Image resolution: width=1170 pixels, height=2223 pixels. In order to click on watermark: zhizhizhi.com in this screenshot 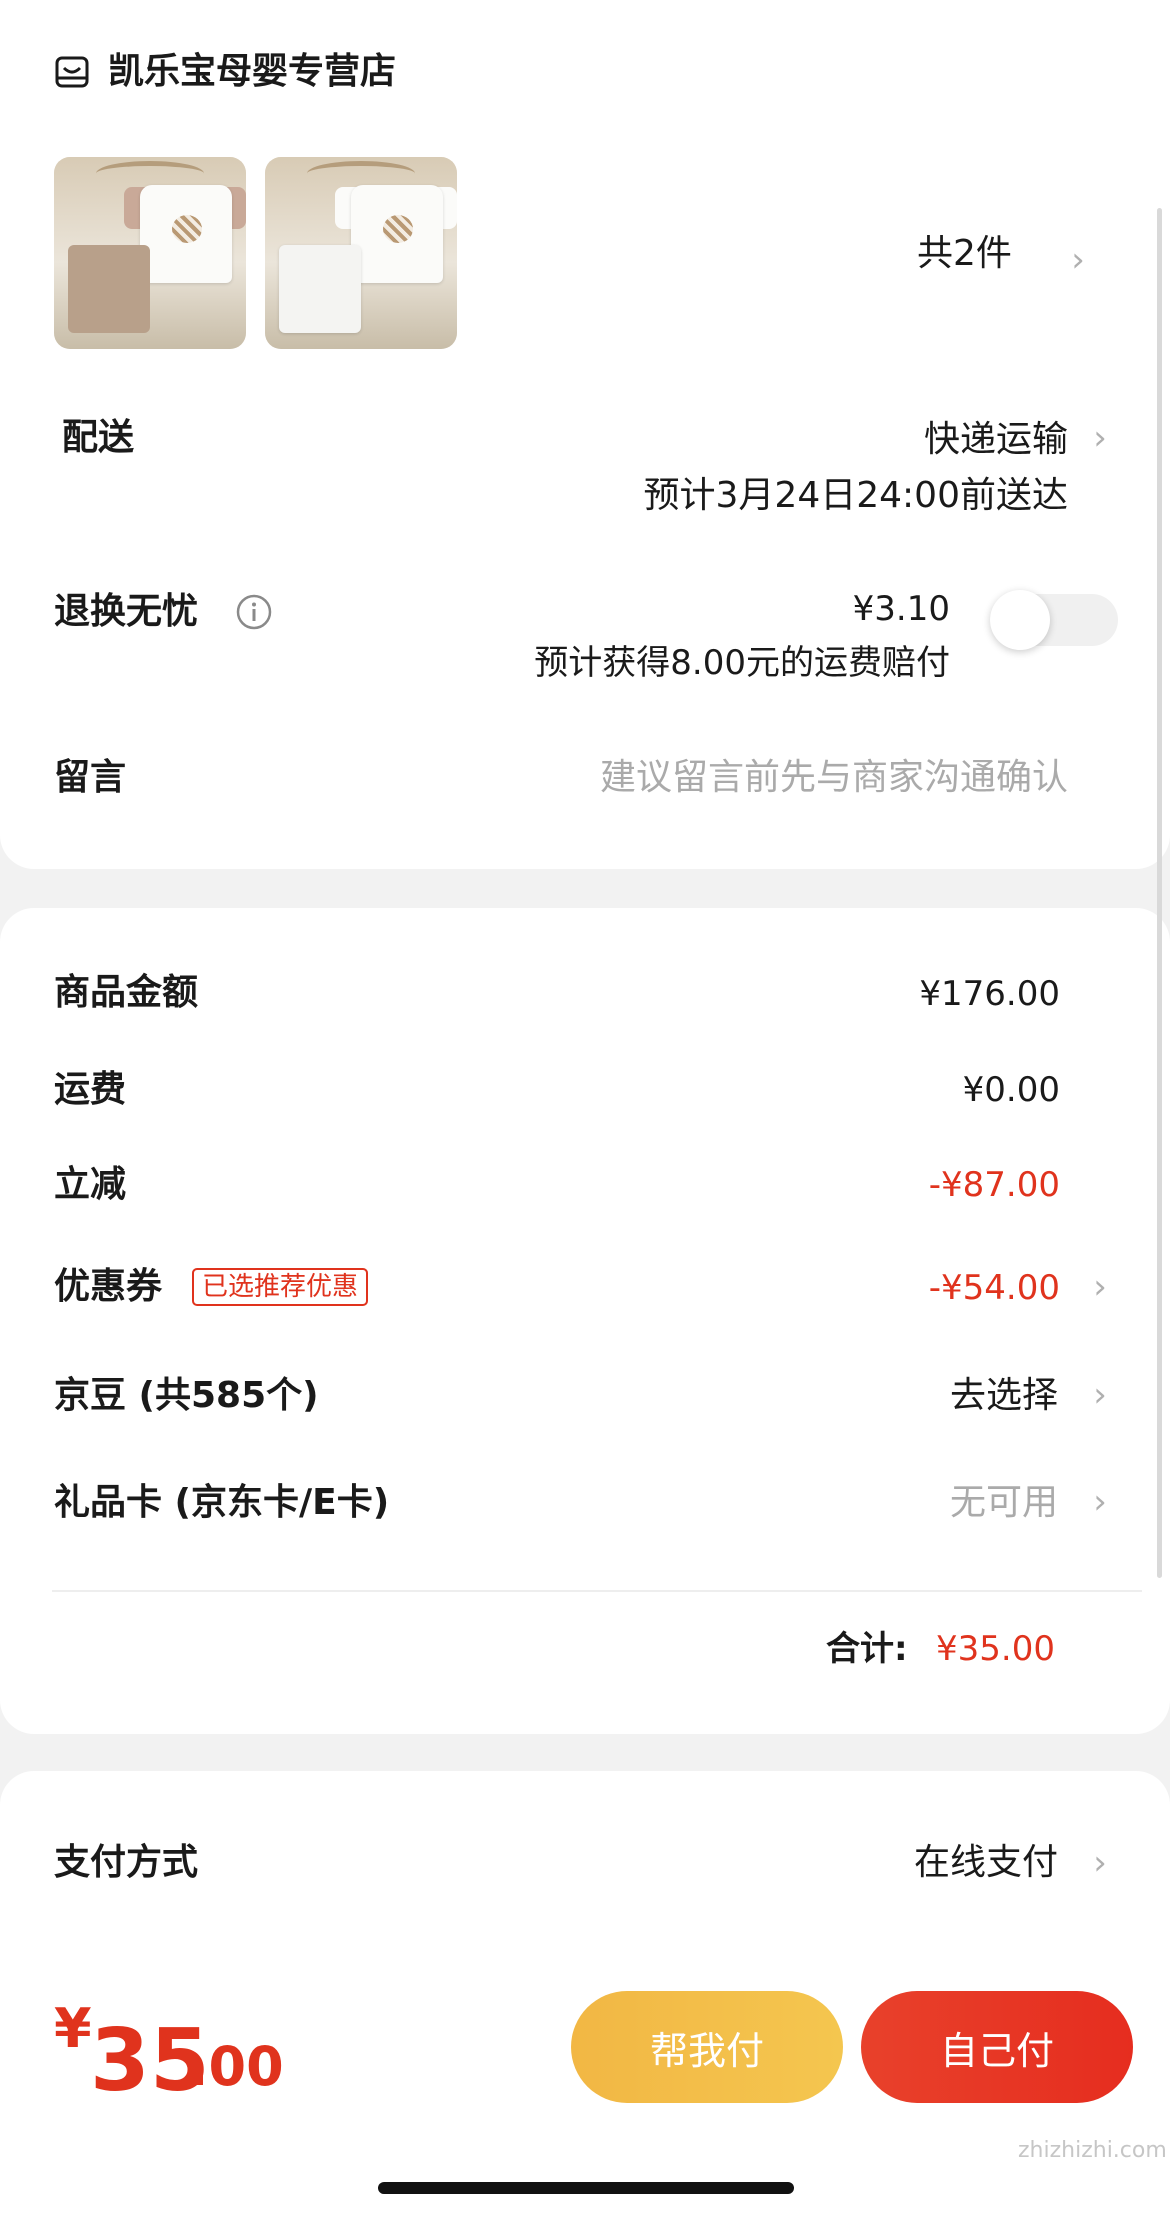, I will do `click(1092, 2150)`.